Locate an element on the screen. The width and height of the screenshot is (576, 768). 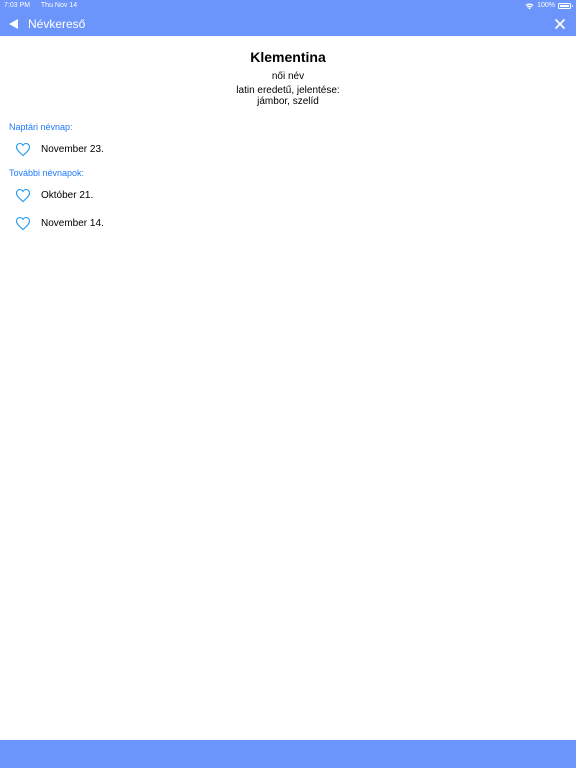
status-left: 7:03 PM Thu Nov 14 is located at coordinates (45, 6).